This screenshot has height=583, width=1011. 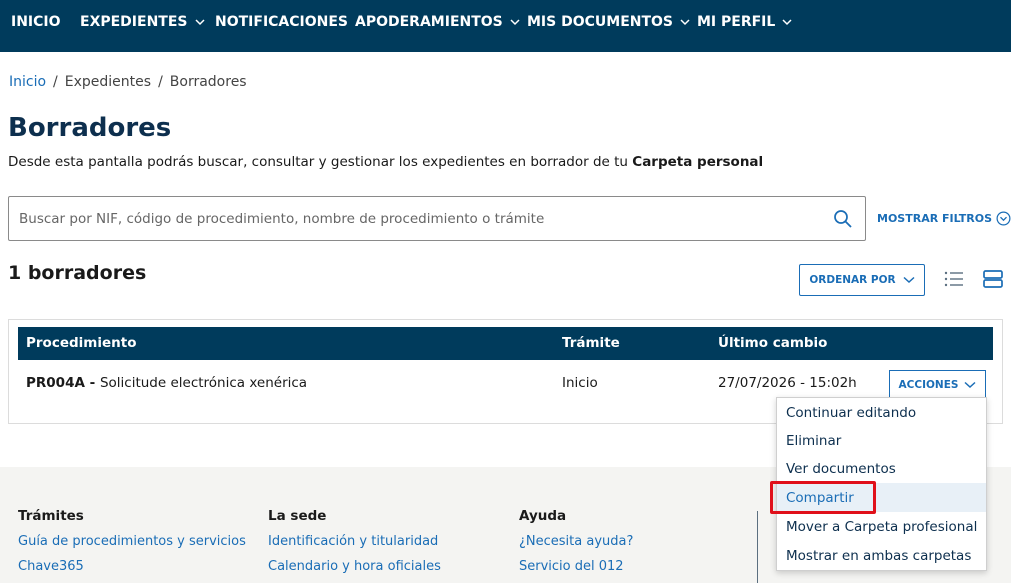 What do you see at coordinates (757, 547) in the screenshot?
I see `footer-divider` at bounding box center [757, 547].